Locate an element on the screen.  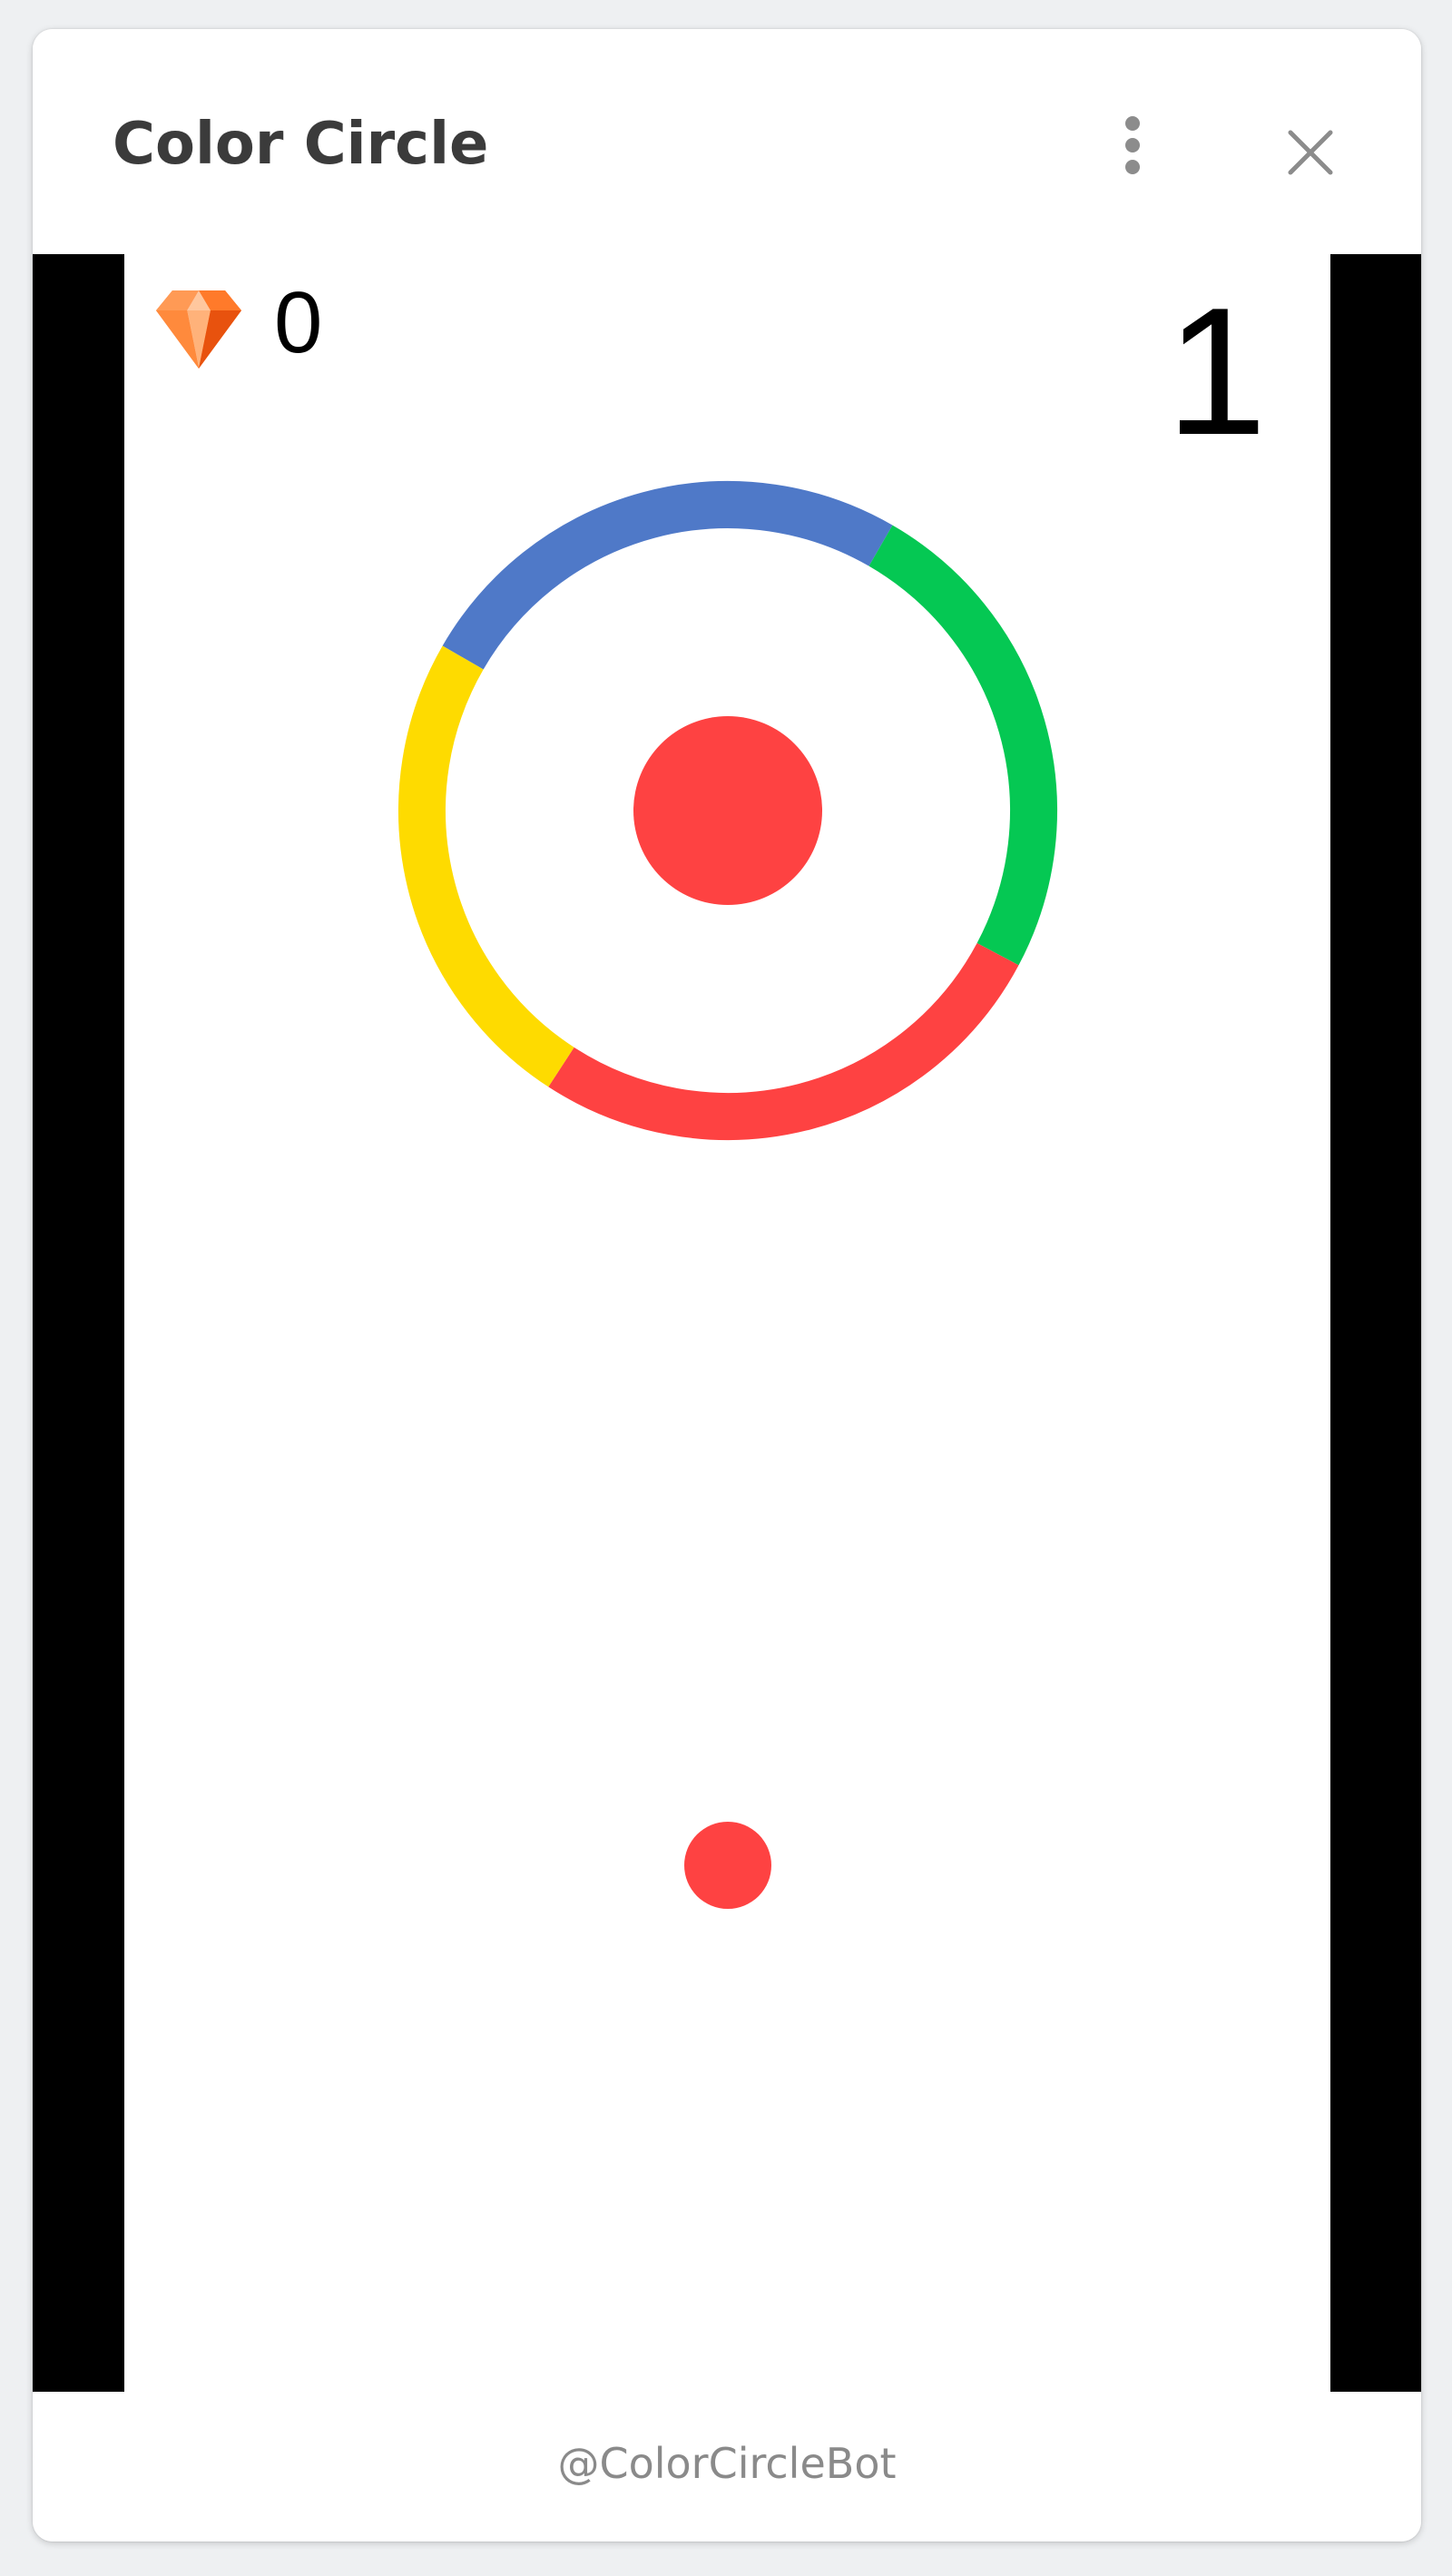
ring-segment-yellow is located at coordinates (486, 866).